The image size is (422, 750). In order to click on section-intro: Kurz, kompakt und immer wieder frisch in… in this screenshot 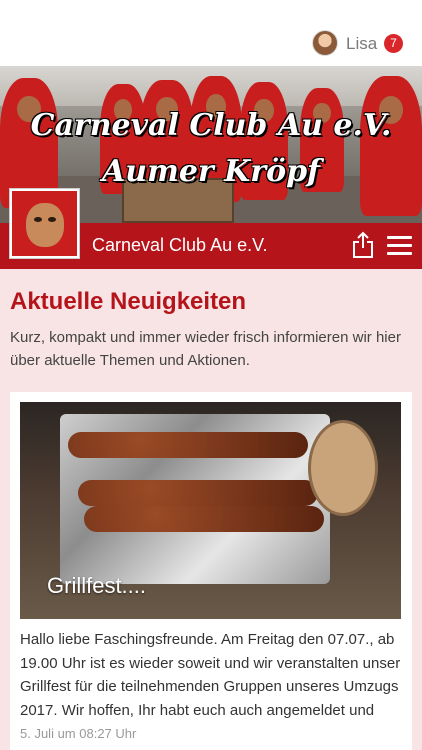, I will do `click(205, 349)`.